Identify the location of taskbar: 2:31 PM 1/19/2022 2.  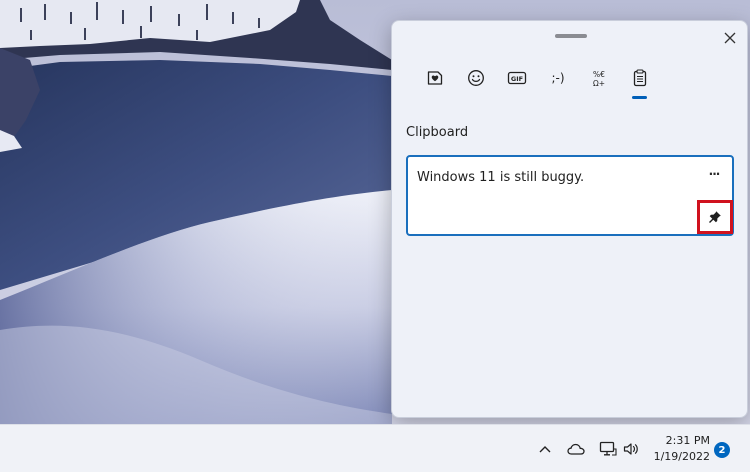
(375, 448).